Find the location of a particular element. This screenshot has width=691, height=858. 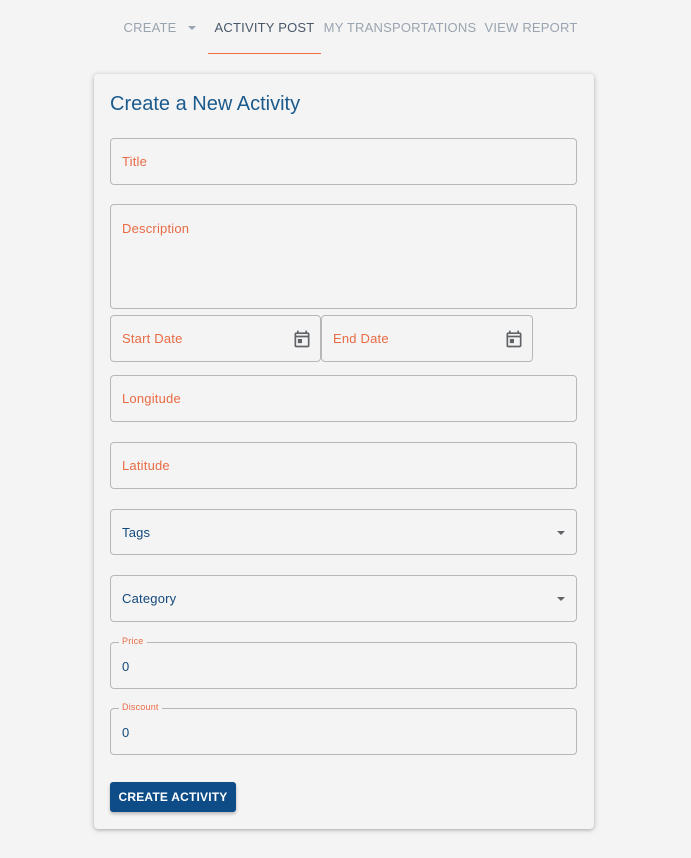

longitude-field-label: Longitude is located at coordinates (151, 398).